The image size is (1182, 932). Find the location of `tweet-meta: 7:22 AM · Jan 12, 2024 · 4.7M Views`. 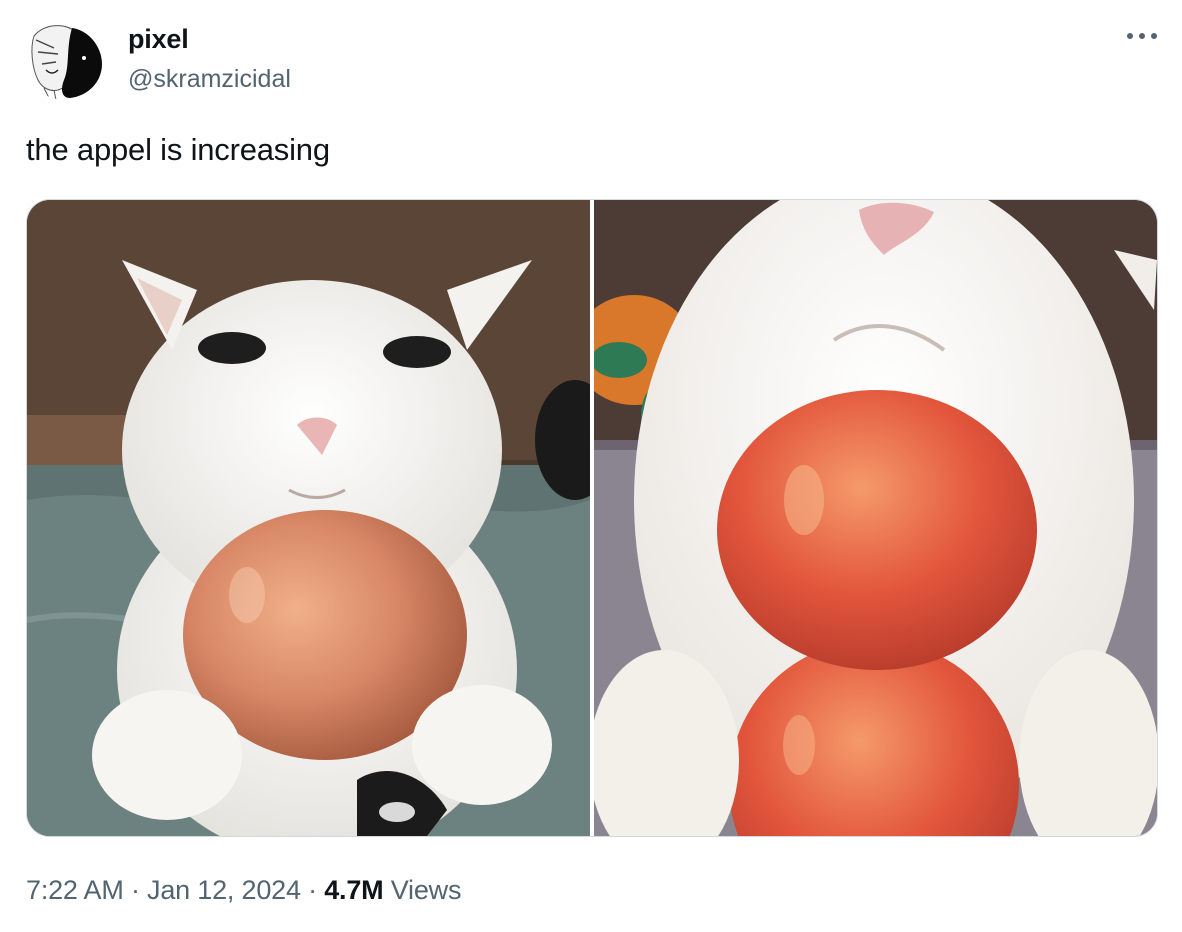

tweet-meta: 7:22 AM · Jan 12, 2024 · 4.7M Views is located at coordinates (243, 890).